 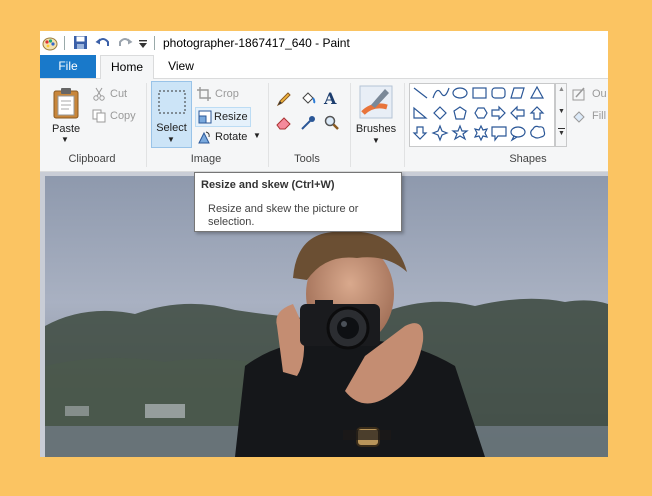 What do you see at coordinates (441, 93) in the screenshot?
I see `curve-shape-icon` at bounding box center [441, 93].